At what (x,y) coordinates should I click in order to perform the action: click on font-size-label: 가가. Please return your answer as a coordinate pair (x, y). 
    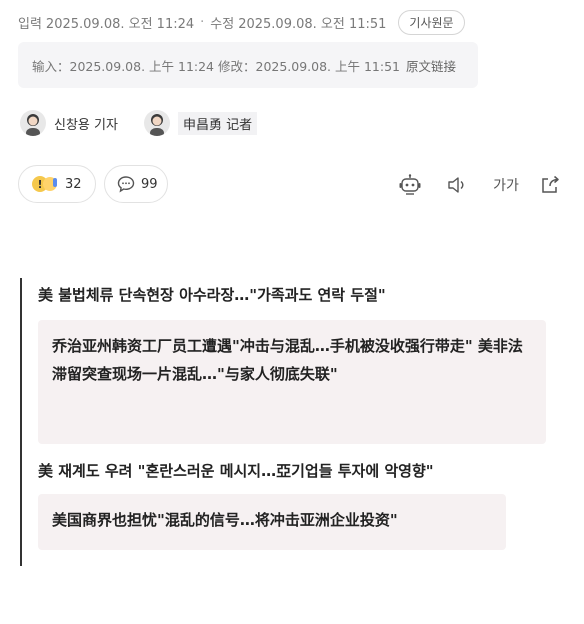
    Looking at the image, I should click on (506, 186).